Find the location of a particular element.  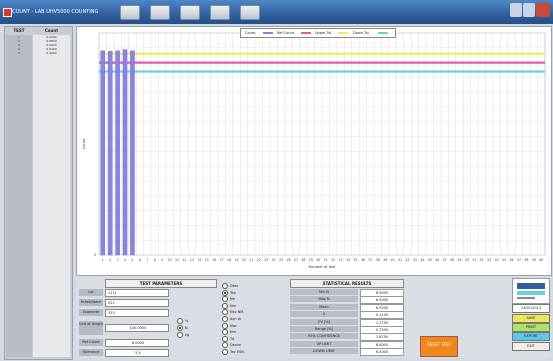

y-tick-label: 0 is located at coordinates (95, 255).